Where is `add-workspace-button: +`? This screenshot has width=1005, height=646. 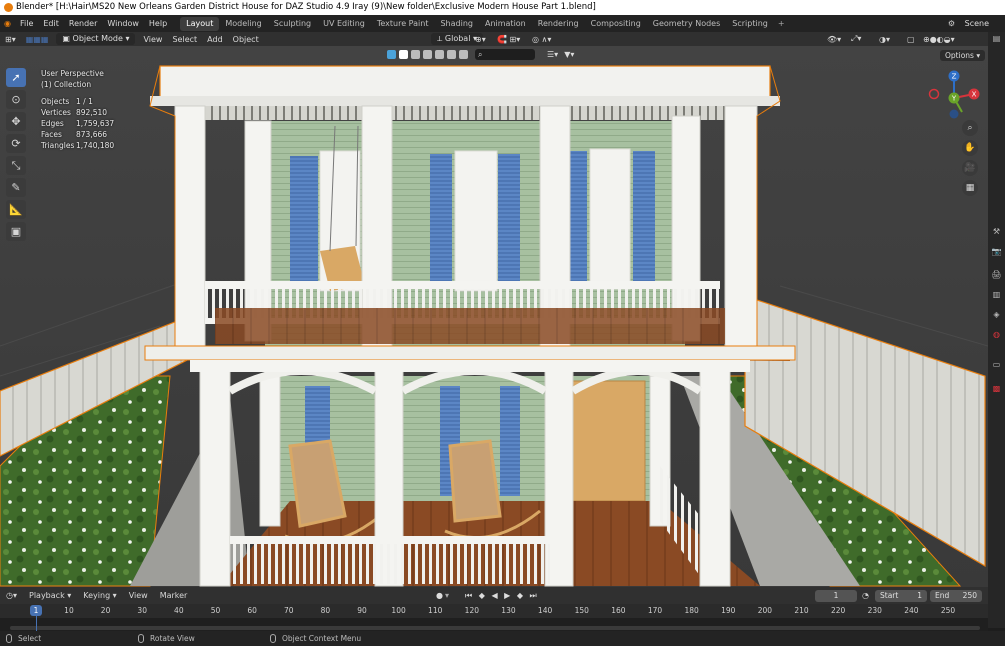
add-workspace-button: + is located at coordinates (781, 23).